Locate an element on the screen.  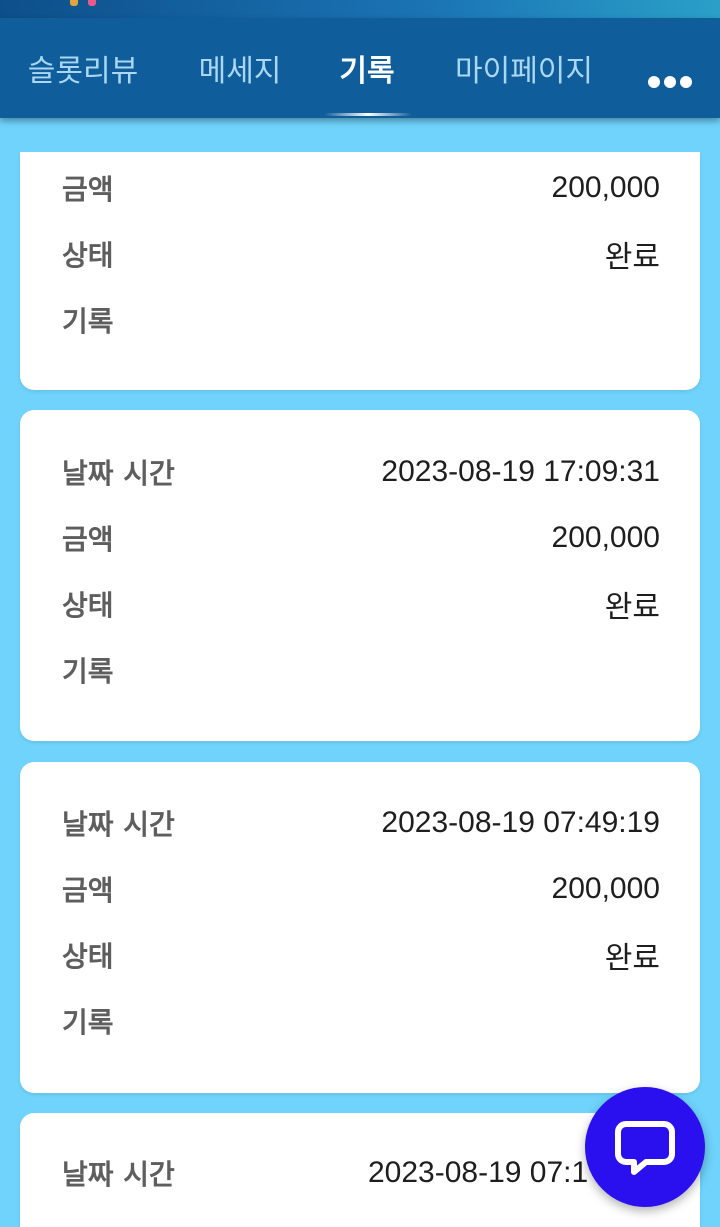
logo-fragment is located at coordinates (97, 4).